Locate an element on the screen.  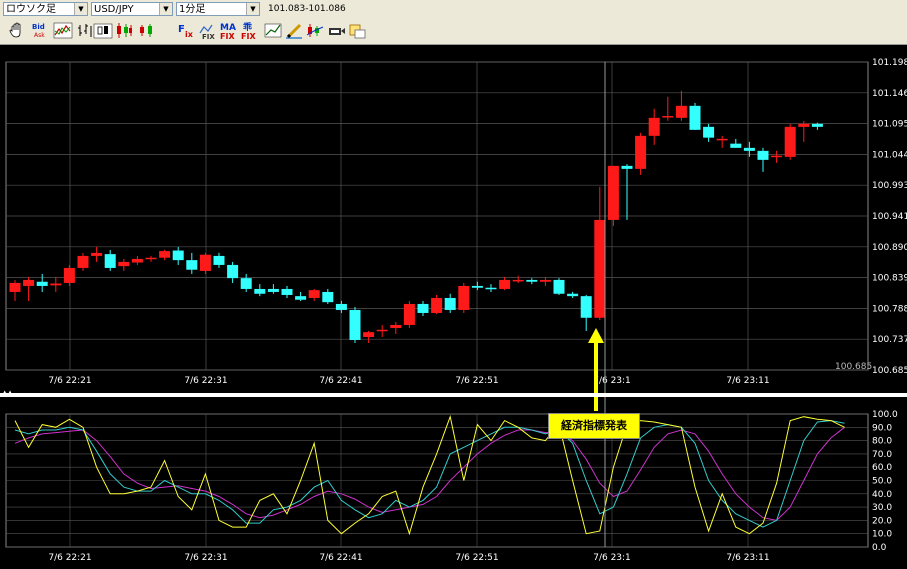
stochastic-tick-label: 70.0 is located at coordinates (882, 455).